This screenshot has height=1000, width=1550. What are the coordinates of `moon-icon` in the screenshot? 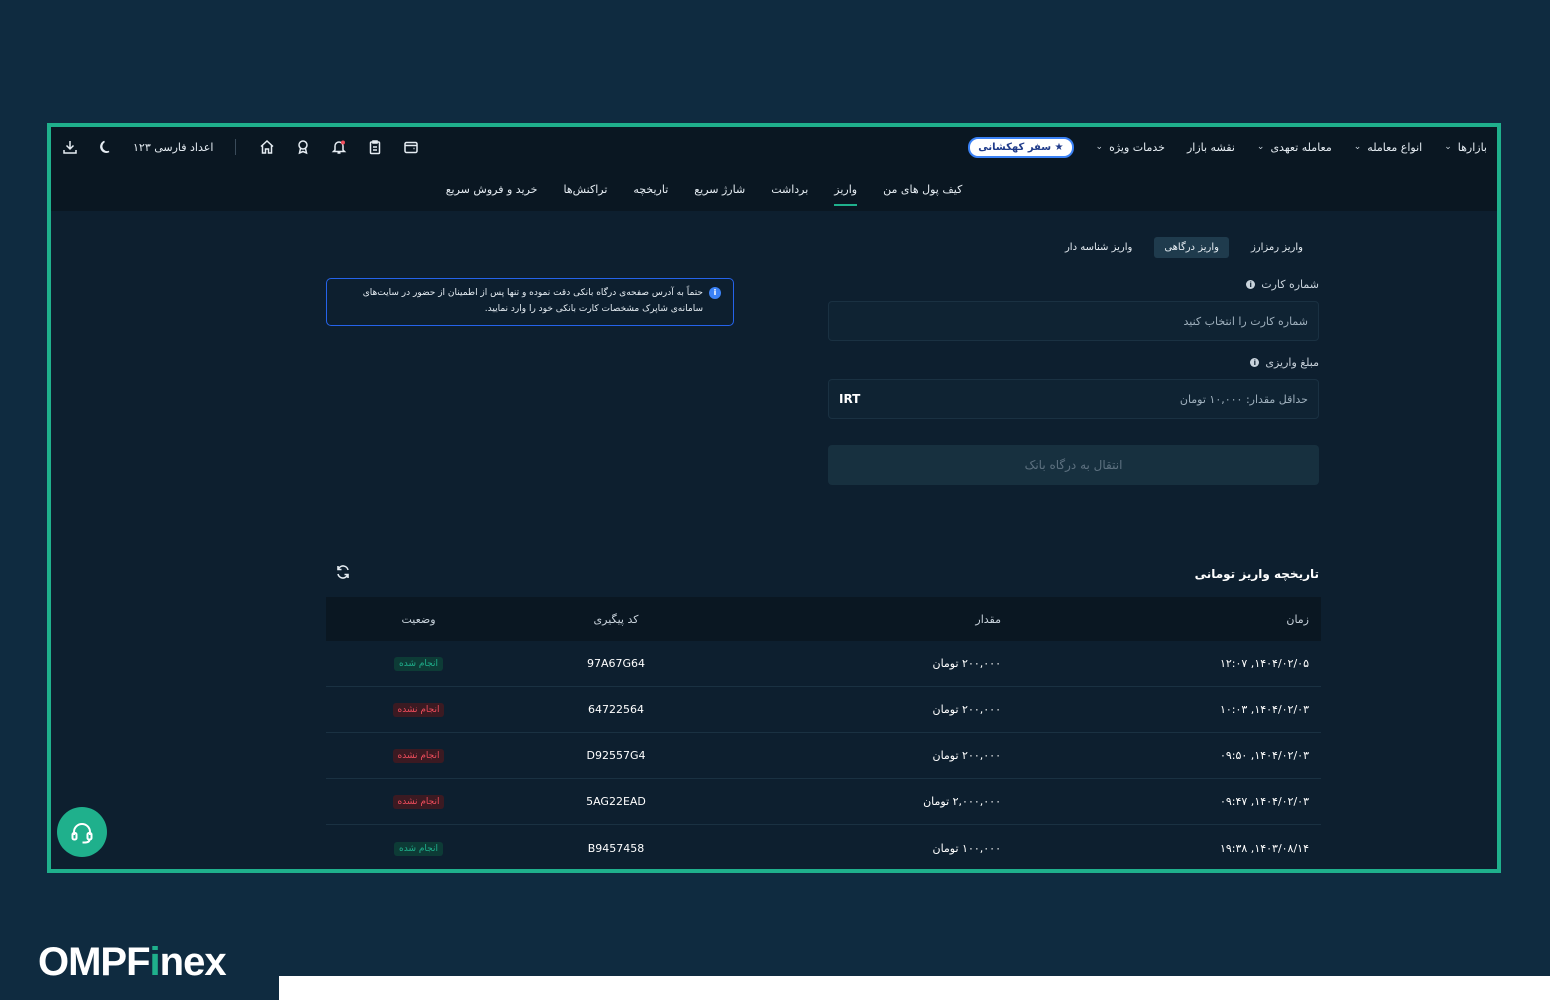 It's located at (106, 147).